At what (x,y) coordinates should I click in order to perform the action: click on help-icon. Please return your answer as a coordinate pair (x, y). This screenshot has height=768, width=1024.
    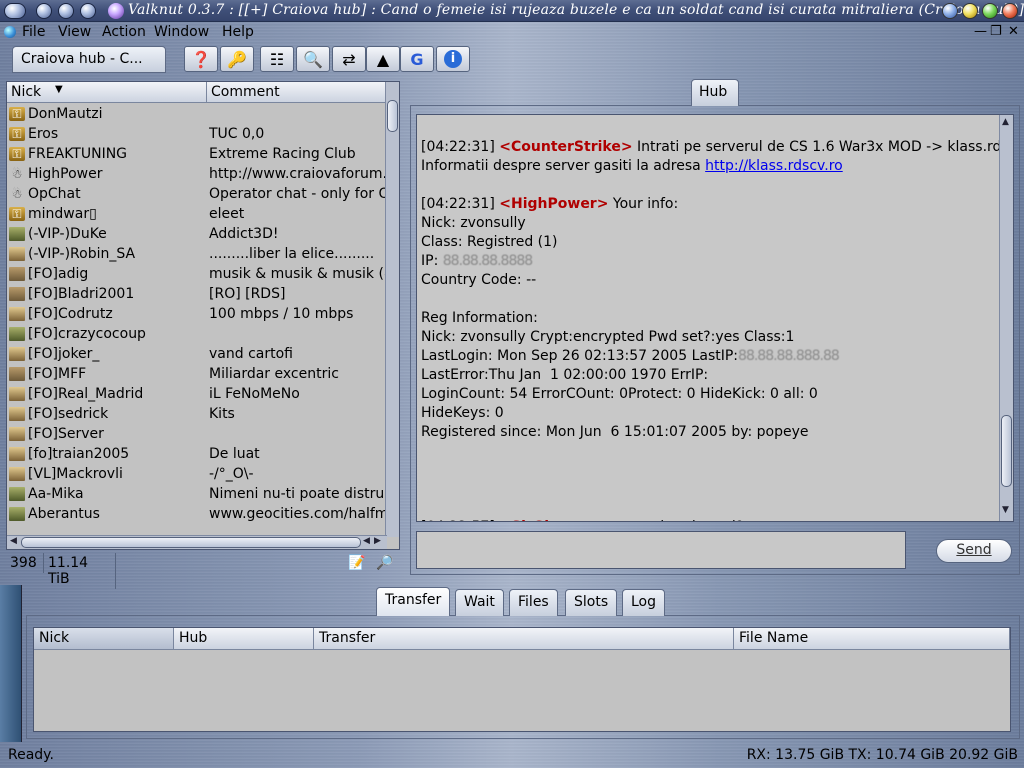
    Looking at the image, I should click on (950, 11).